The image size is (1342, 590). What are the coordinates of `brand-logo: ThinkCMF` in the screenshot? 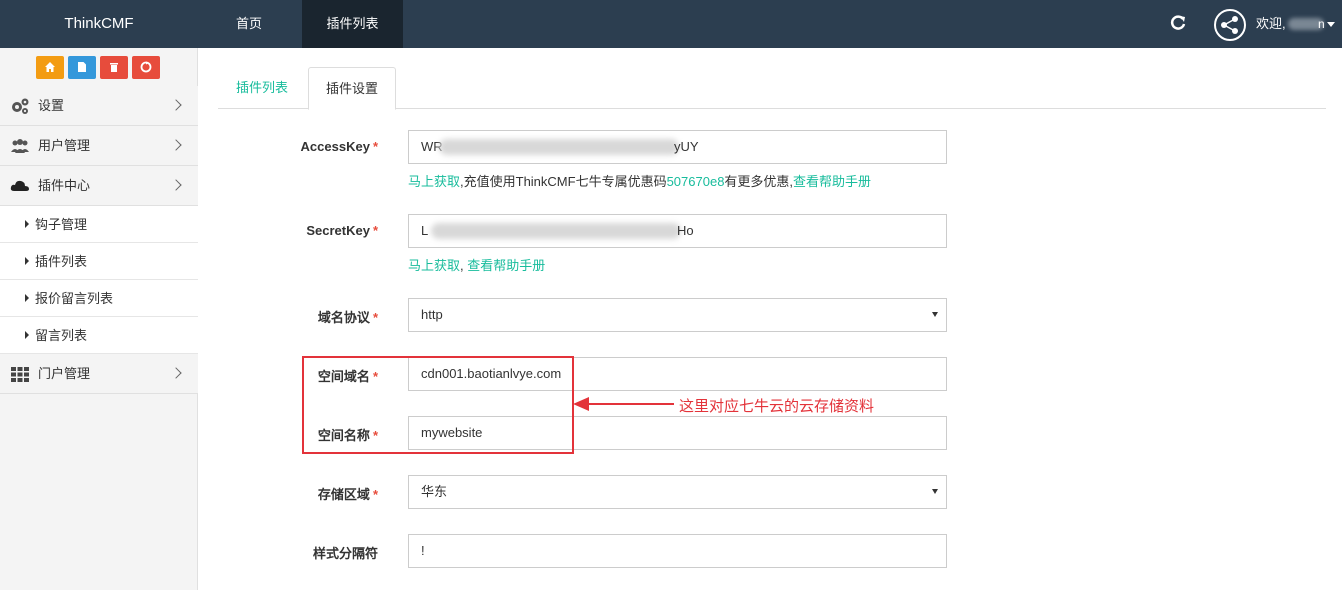 It's located at (99, 24).